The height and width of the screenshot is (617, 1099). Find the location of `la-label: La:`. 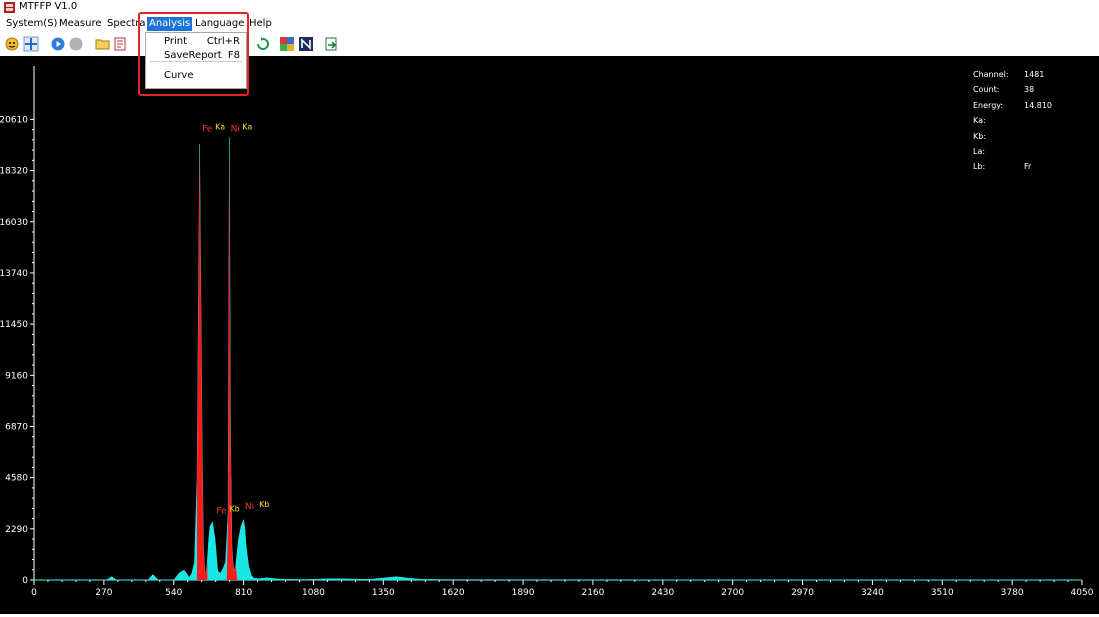

la-label: La: is located at coordinates (979, 151).